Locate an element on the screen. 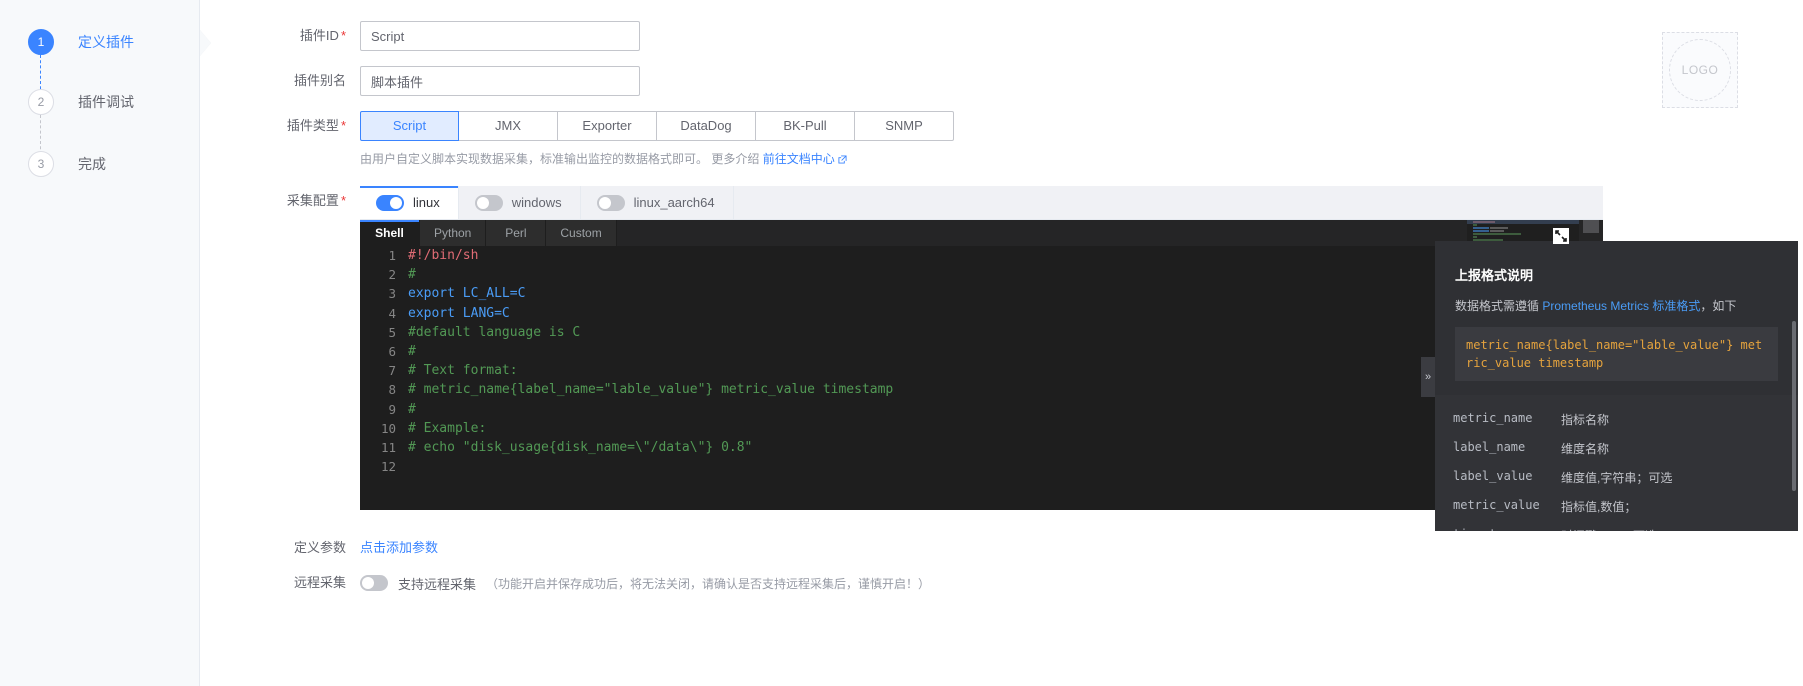 This screenshot has width=1803, height=686. define-params-label: 定义参数 is located at coordinates (319, 547).